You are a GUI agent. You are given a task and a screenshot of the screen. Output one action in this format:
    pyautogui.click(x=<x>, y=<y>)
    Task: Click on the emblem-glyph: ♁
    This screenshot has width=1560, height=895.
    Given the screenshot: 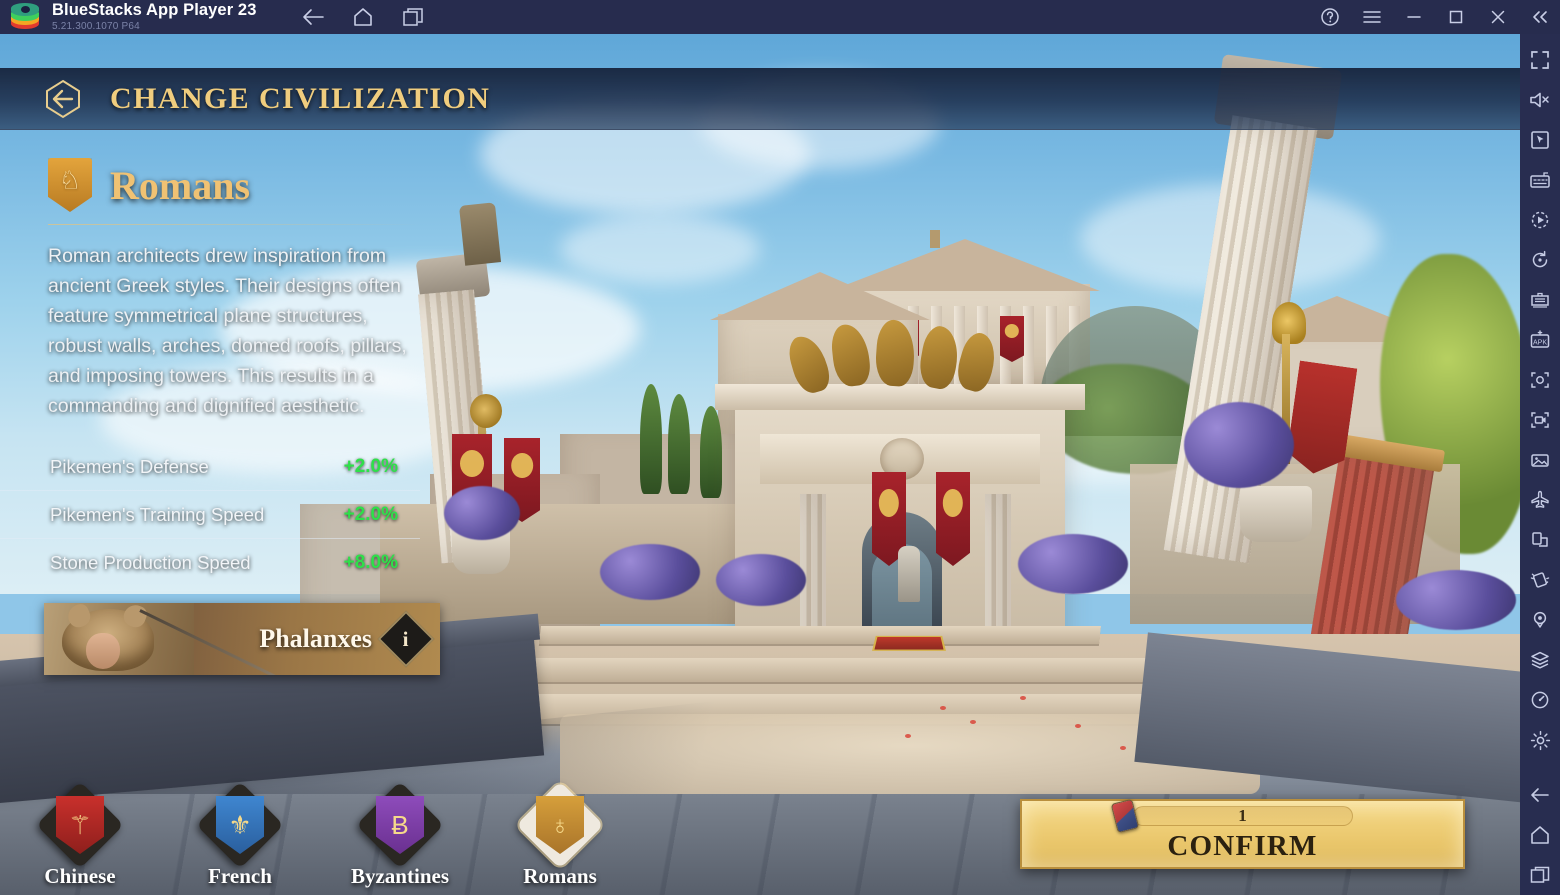 What is the action you would take?
    pyautogui.click(x=560, y=825)
    